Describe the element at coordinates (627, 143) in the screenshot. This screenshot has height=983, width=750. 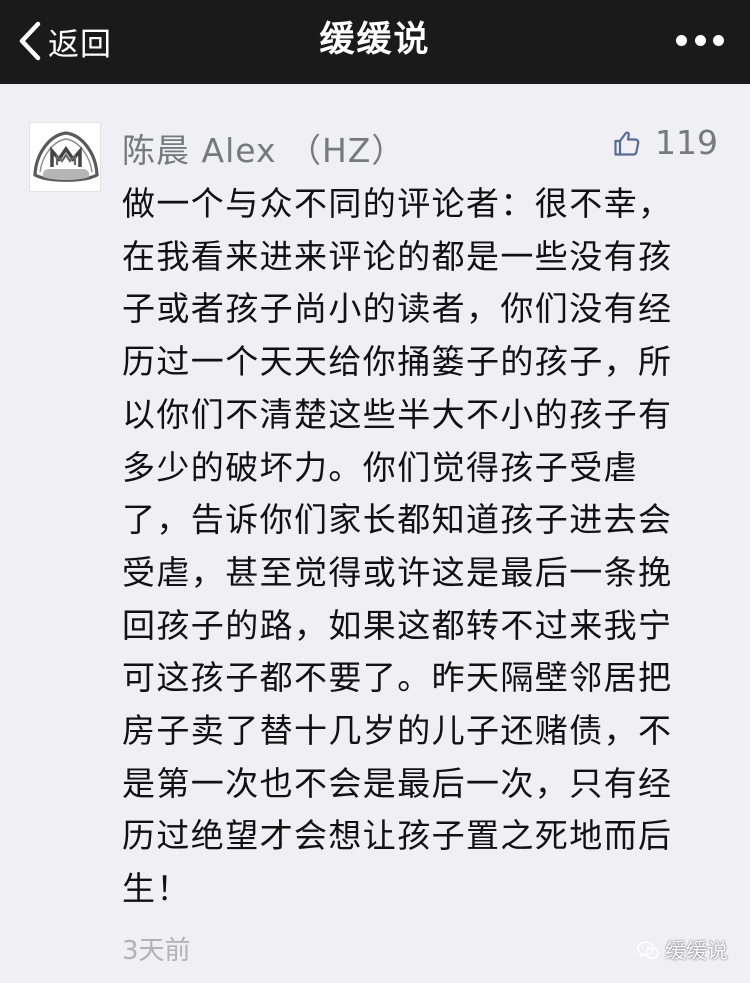
I see `thumbs-up-icon` at that location.